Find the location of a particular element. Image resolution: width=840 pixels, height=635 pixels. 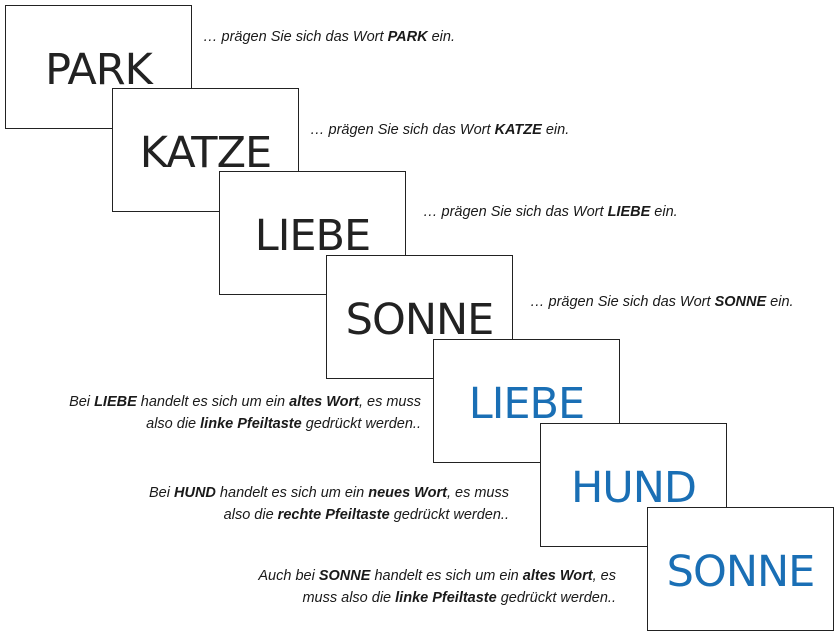

caption-2: … prägen Sie sich das Wort KATZE ein. is located at coordinates (439, 130).